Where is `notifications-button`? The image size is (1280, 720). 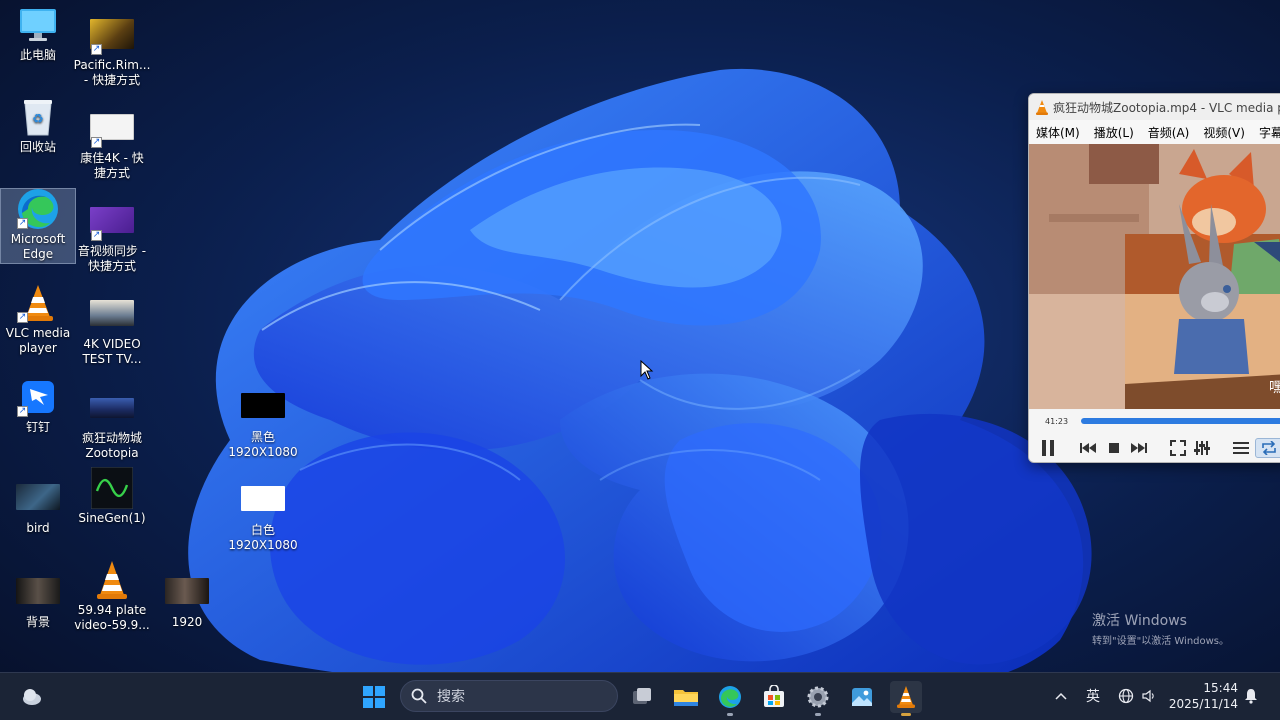
notifications-button is located at coordinates (1251, 696).